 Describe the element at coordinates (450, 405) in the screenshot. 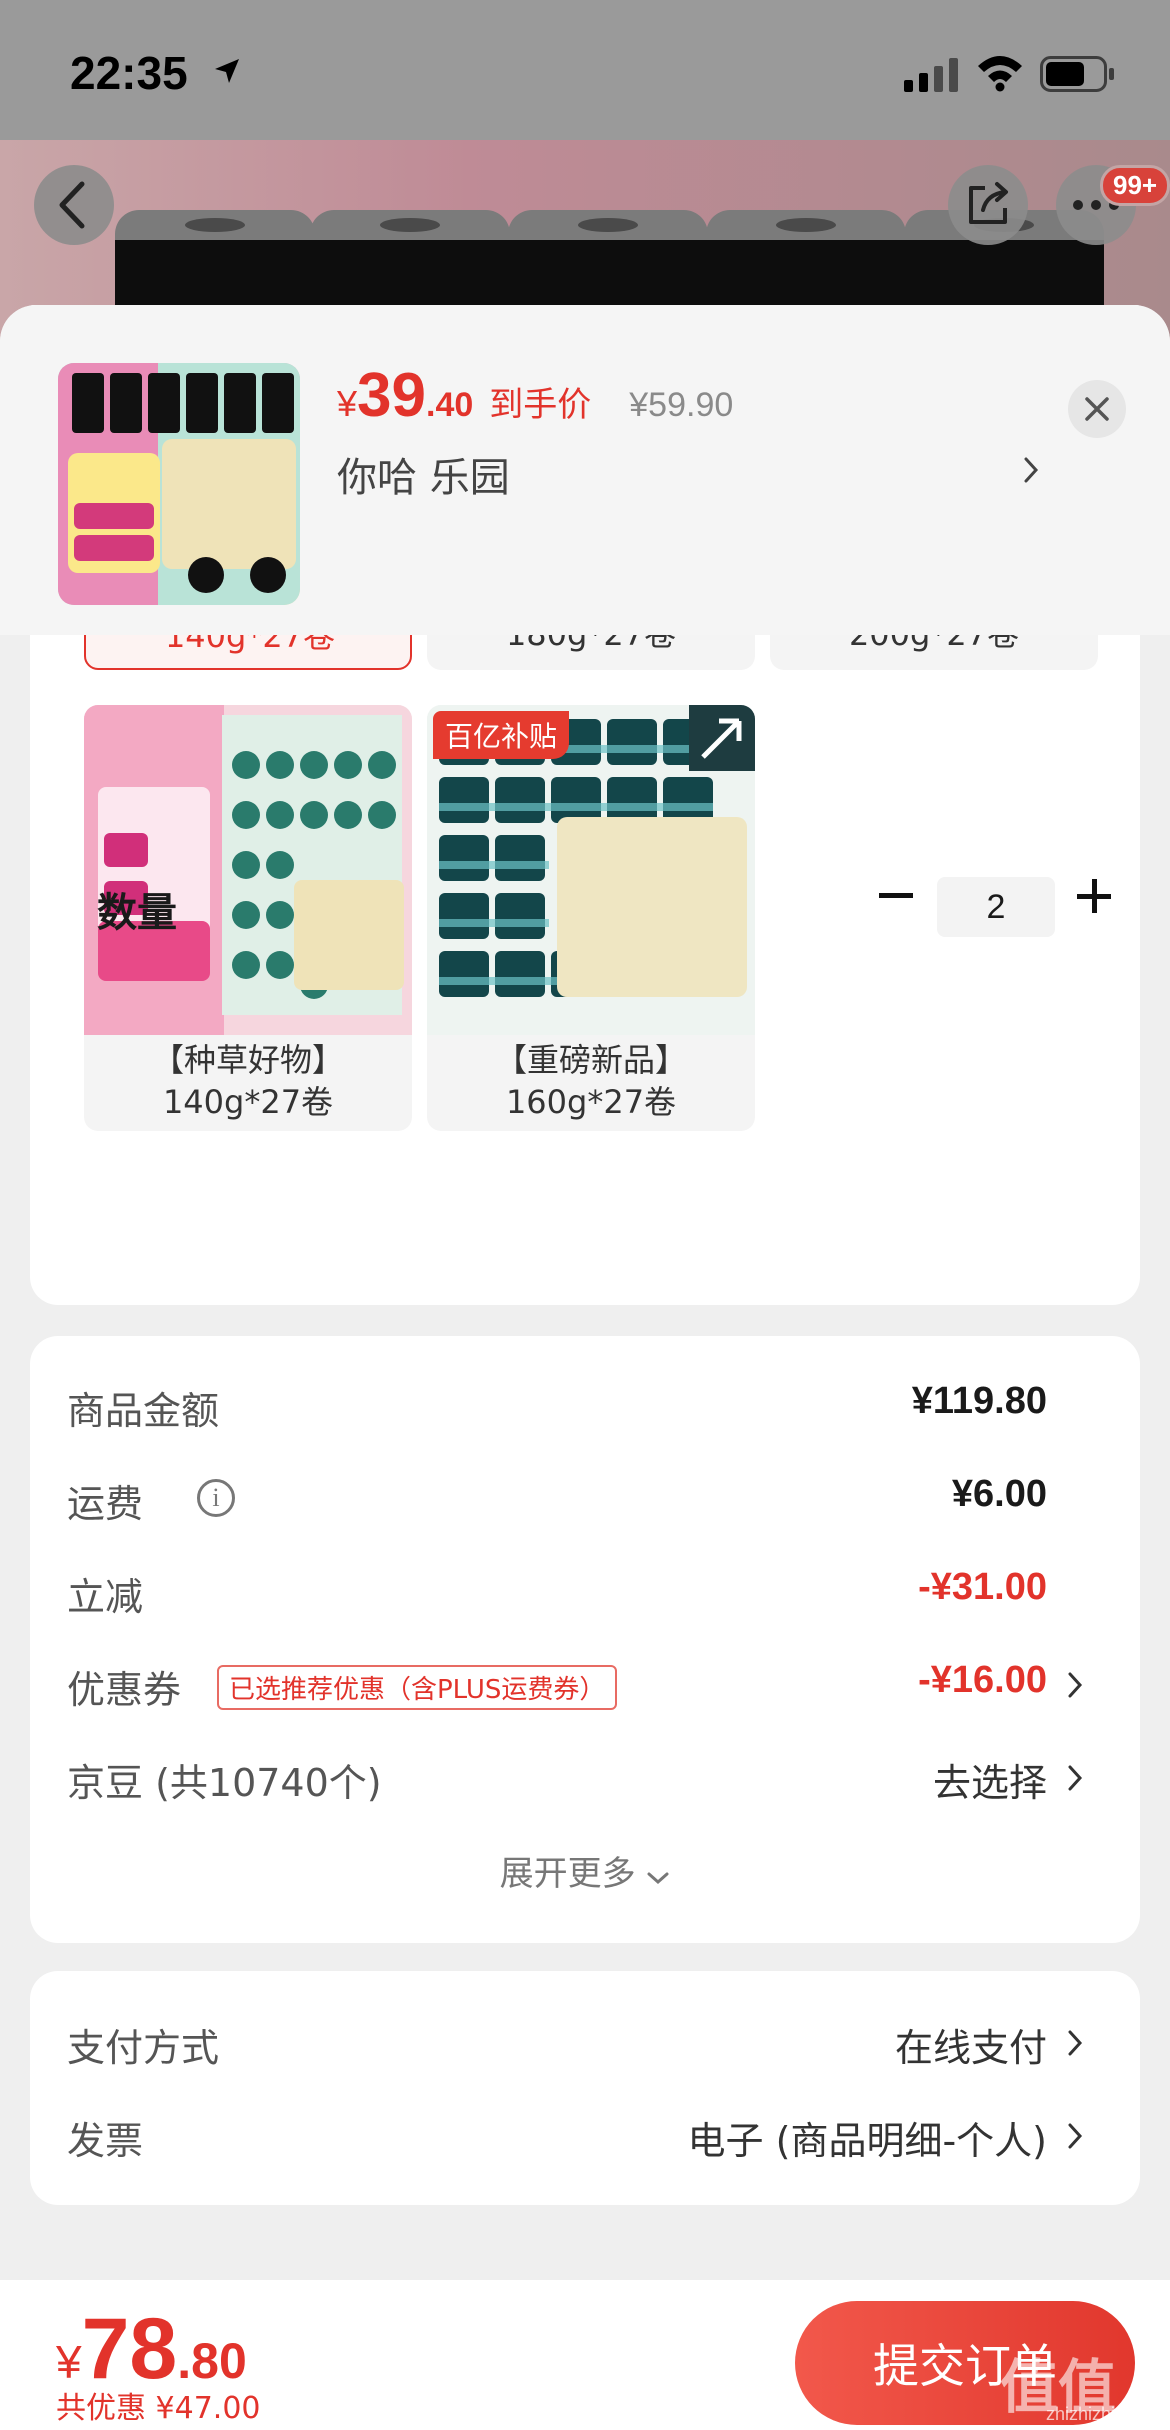

I see `price-decimal: .40` at that location.